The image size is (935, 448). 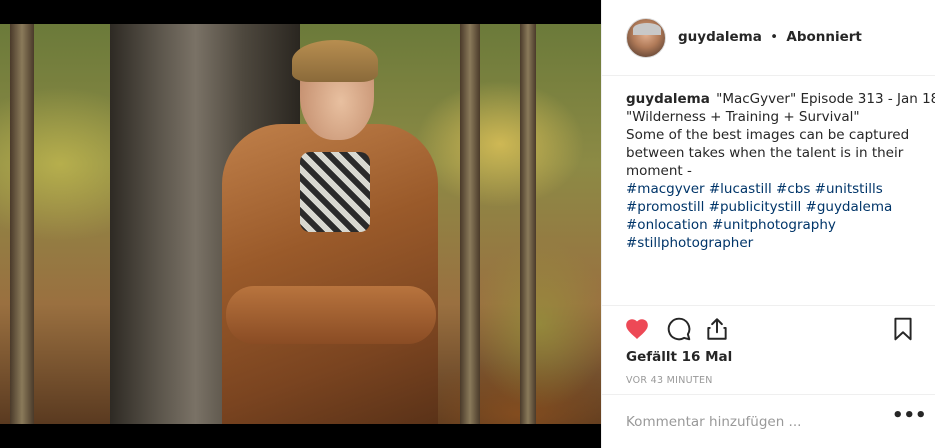 I want to click on bookmark-icon, so click(x=903, y=329).